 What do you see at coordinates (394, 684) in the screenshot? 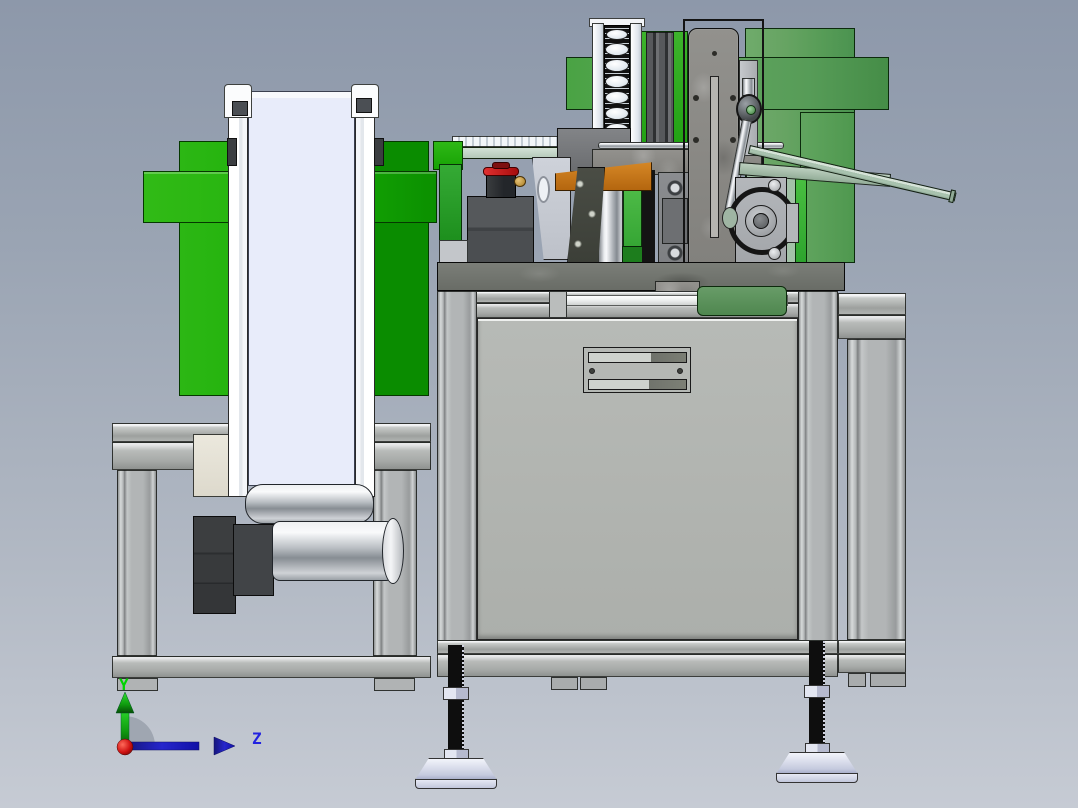
I see `stand-foot-pad` at bounding box center [394, 684].